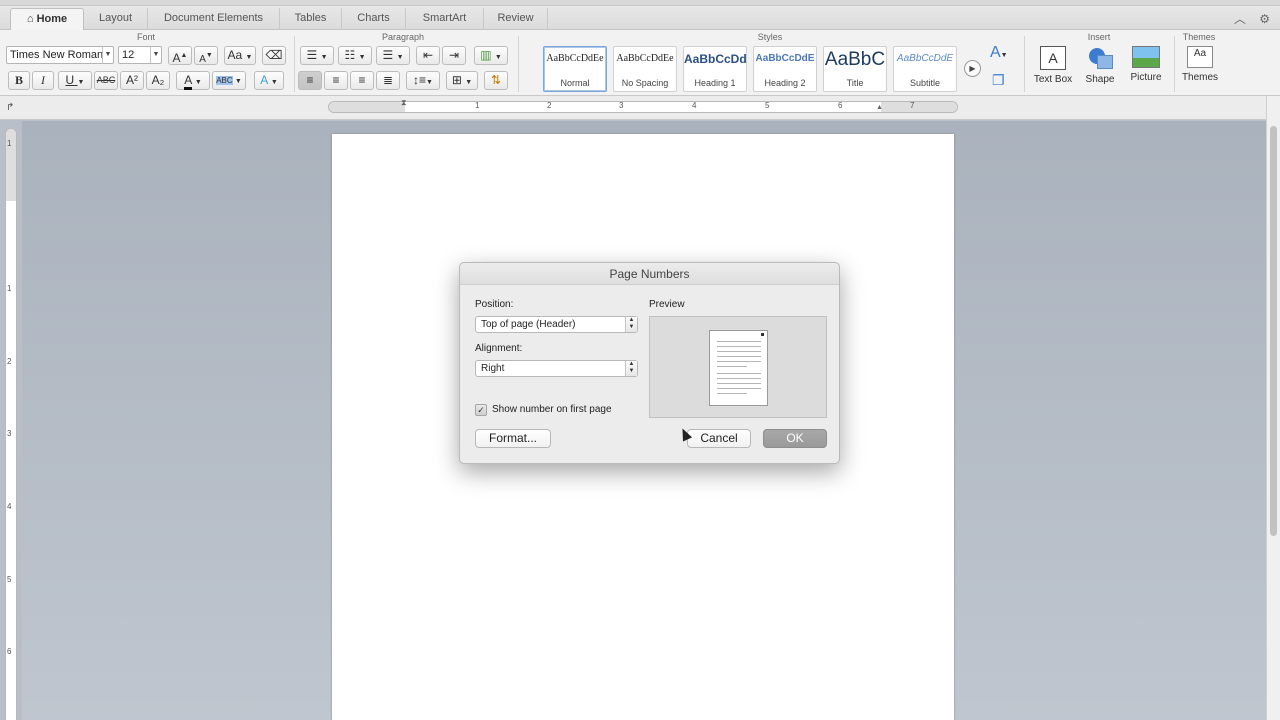 The width and height of the screenshot is (1280, 720). I want to click on insert-group-label: Insert, so click(1099, 37).